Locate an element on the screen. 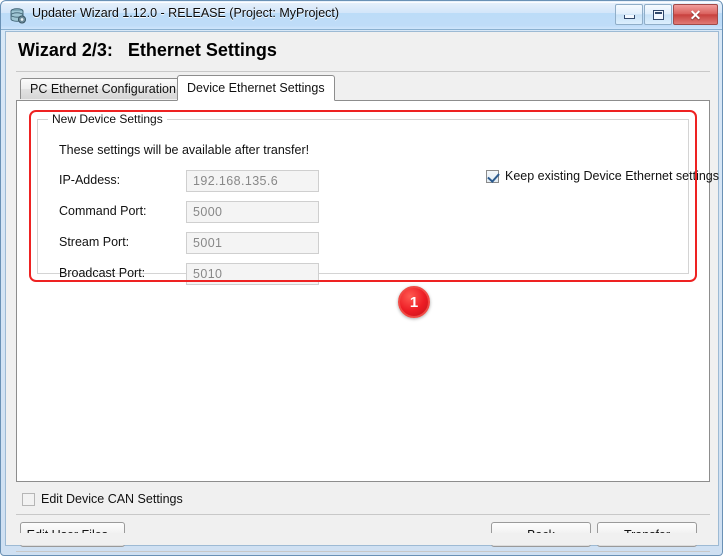  checkbox-checked-icon is located at coordinates (492, 176).